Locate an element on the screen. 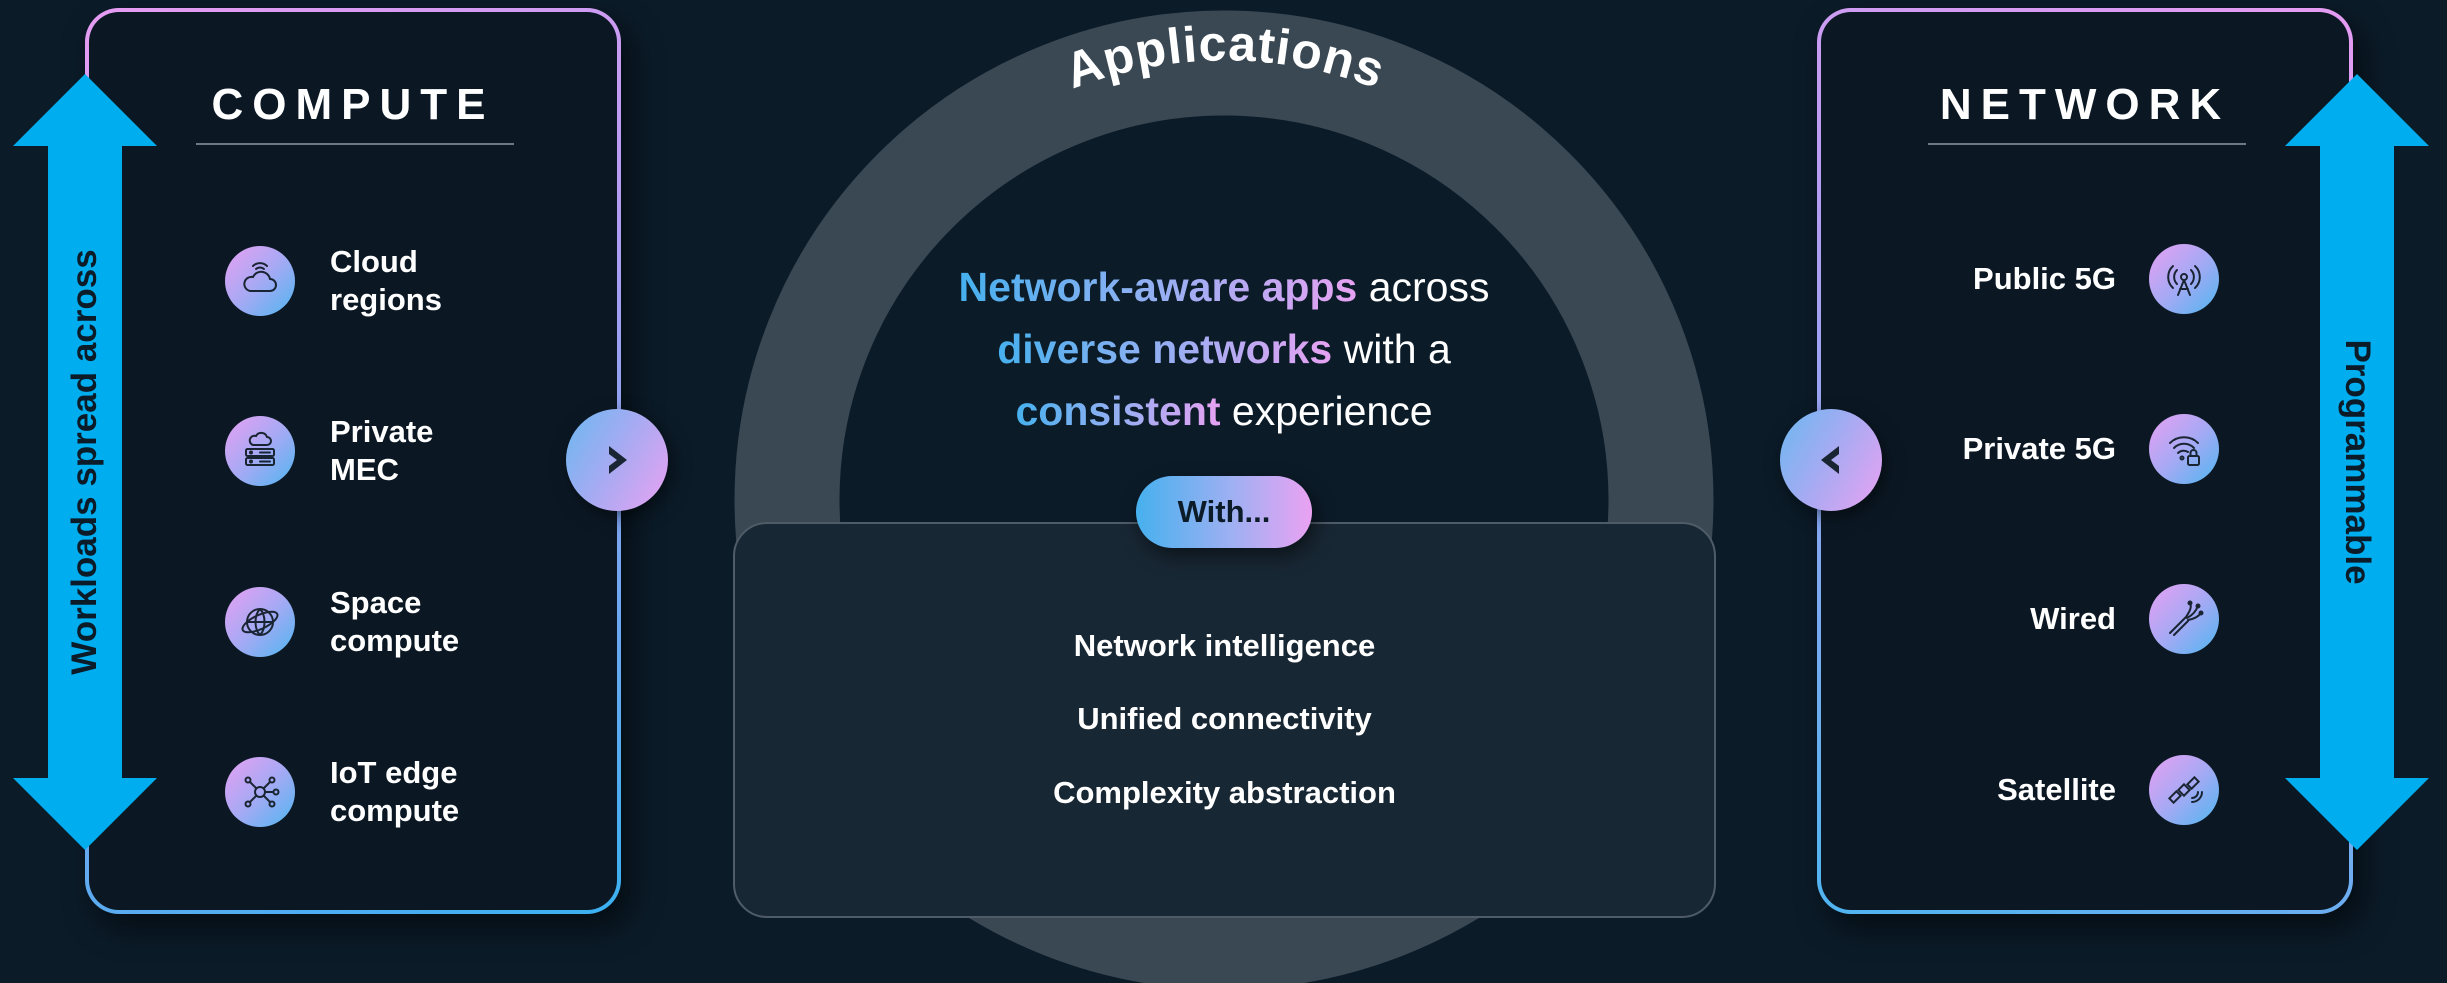 The image size is (2447, 983). network-title: NETWORK is located at coordinates (2085, 104).